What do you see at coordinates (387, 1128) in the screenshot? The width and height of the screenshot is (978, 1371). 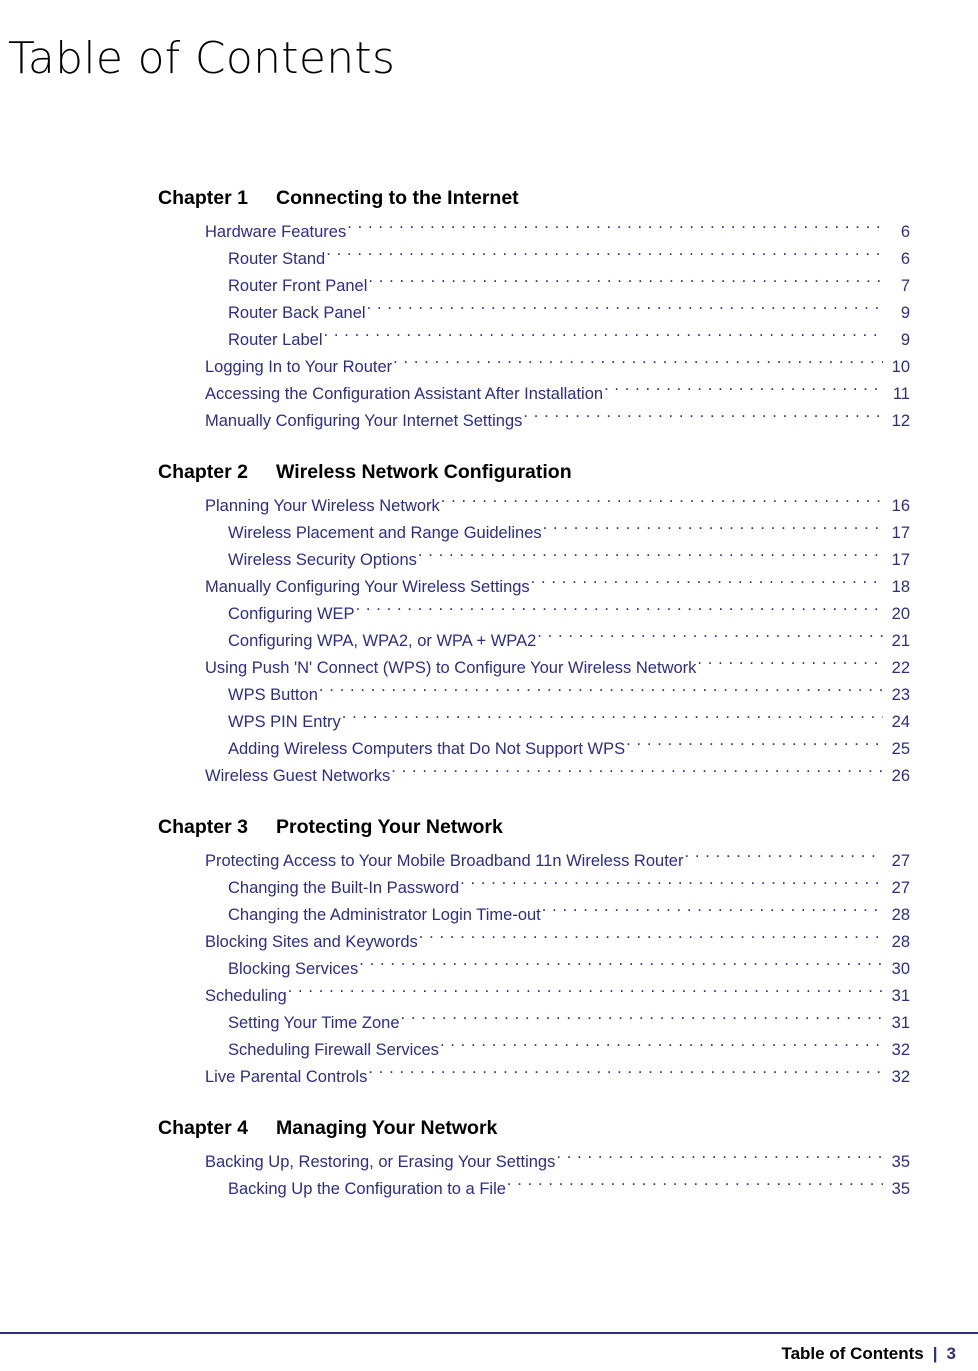 I see `chapter-title: Managing Your Network` at bounding box center [387, 1128].